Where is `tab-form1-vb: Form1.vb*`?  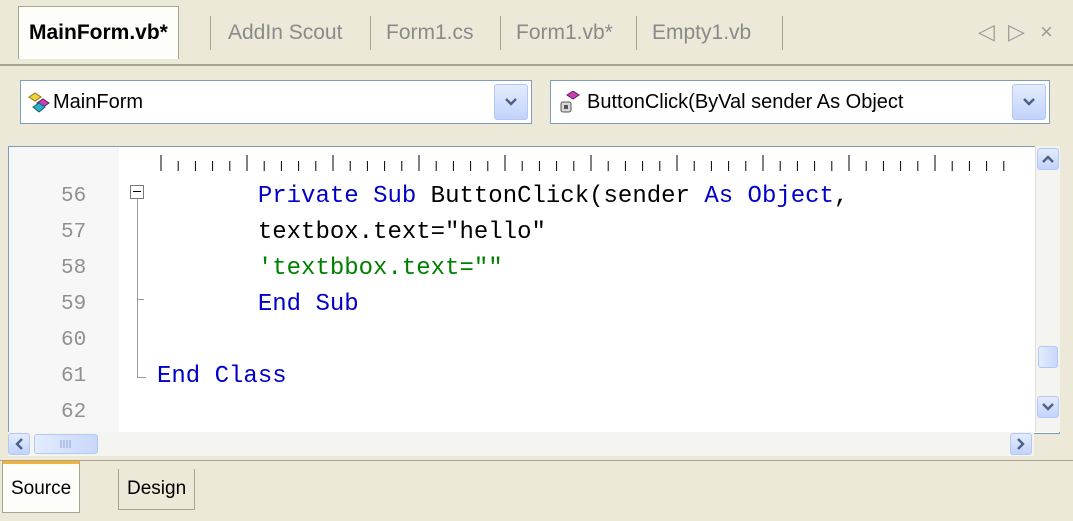
tab-form1-vb: Form1.vb* is located at coordinates (564, 33).